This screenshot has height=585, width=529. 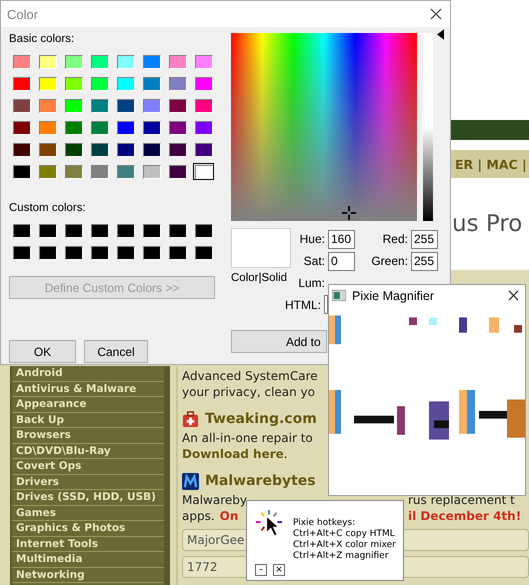 What do you see at coordinates (88, 420) in the screenshot?
I see `category-link: Back Up` at bounding box center [88, 420].